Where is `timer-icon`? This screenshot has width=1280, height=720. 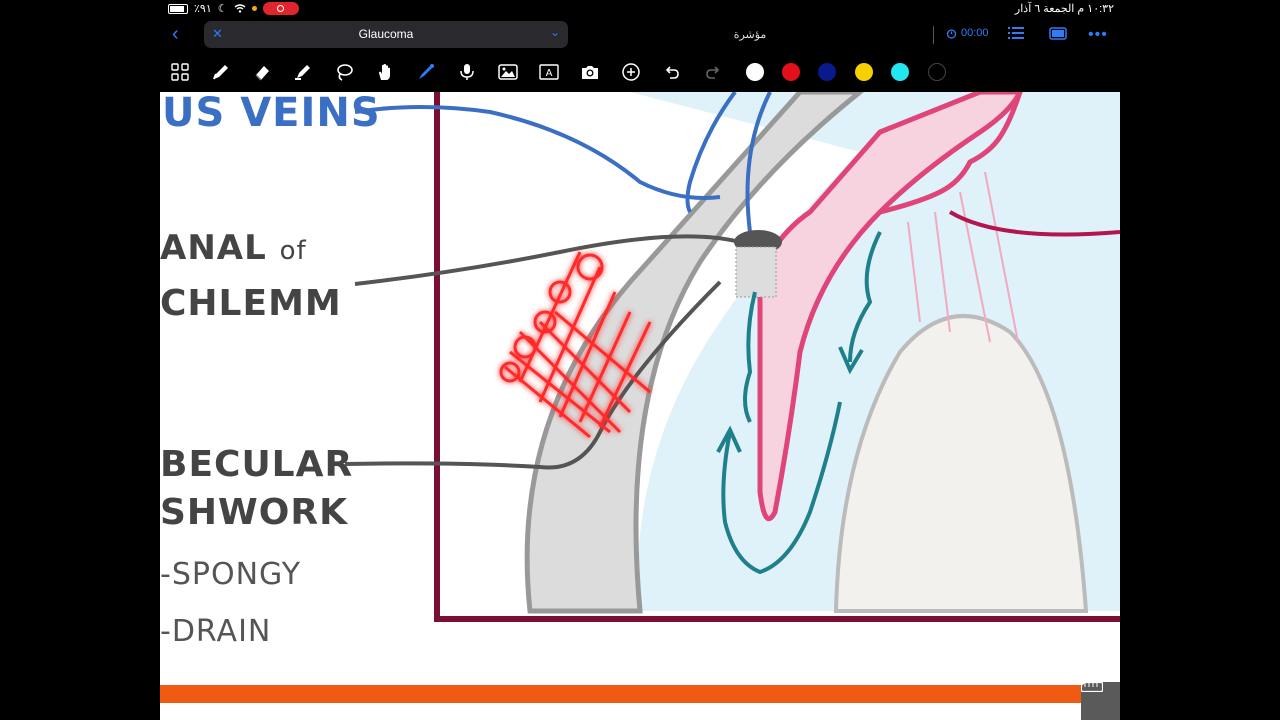 timer-icon is located at coordinates (951, 33).